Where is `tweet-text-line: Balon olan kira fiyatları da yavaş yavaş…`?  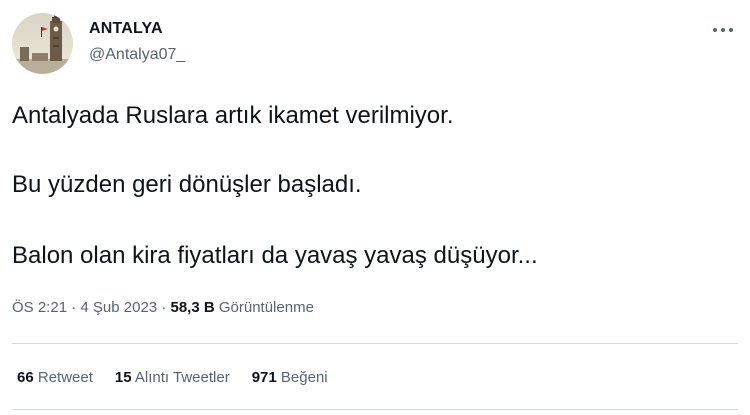
tweet-text-line: Balon olan kira fiyatları da yavaş yavaş… is located at coordinates (275, 255).